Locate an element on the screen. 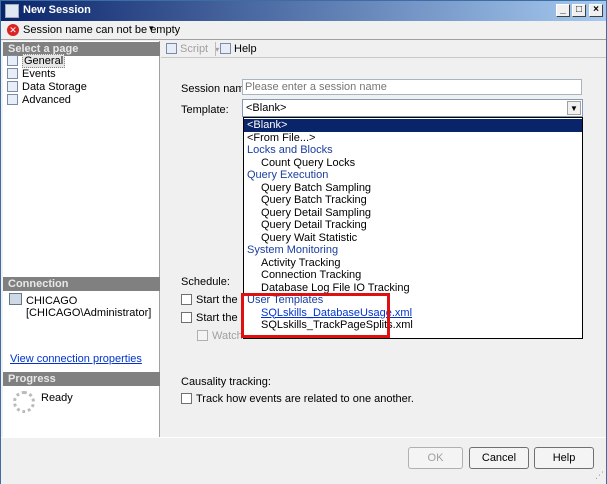 The width and height of the screenshot is (607, 484). watch-checkbox is located at coordinates (202, 335).